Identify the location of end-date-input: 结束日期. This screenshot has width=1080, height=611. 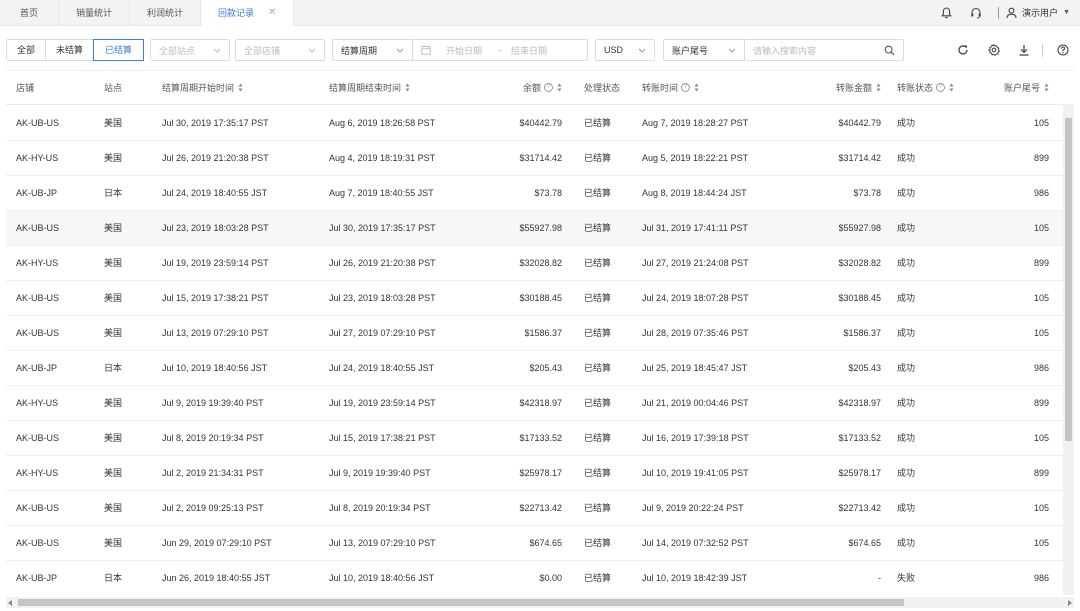
(529, 50).